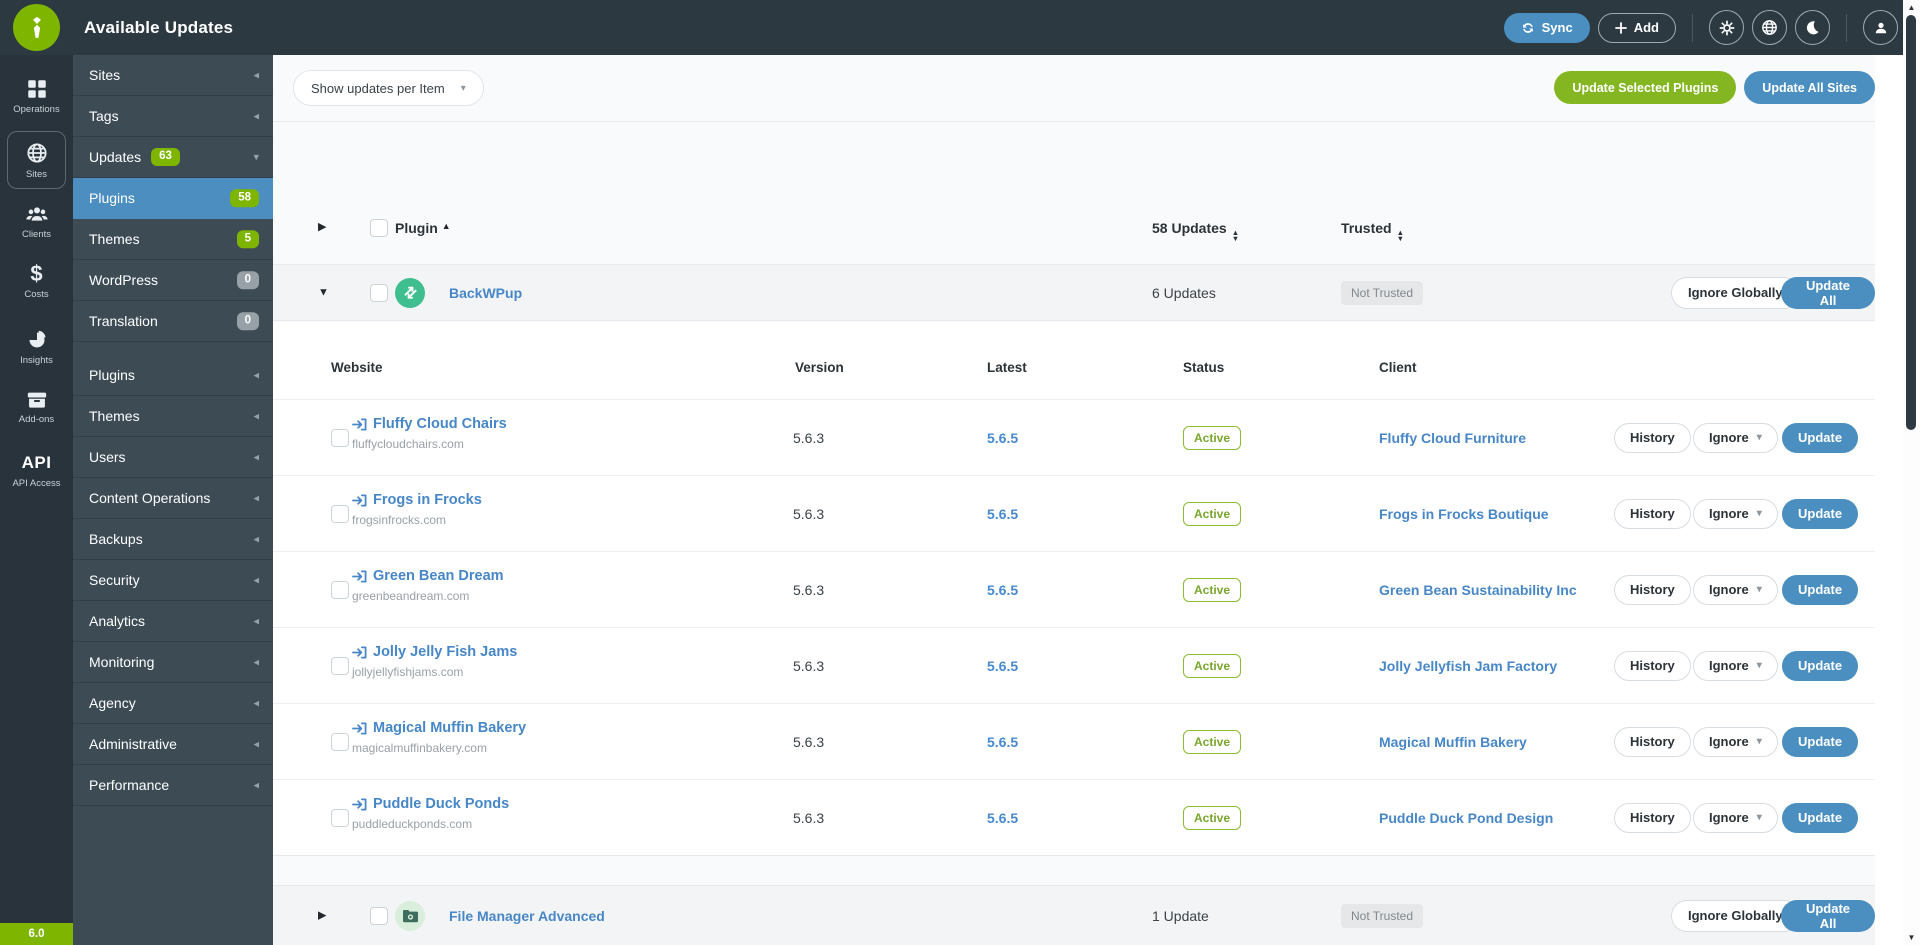 Image resolution: width=1920 pixels, height=945 pixels. What do you see at coordinates (440, 424) in the screenshot?
I see `site-name-link: Fluffy Cloud Chairs` at bounding box center [440, 424].